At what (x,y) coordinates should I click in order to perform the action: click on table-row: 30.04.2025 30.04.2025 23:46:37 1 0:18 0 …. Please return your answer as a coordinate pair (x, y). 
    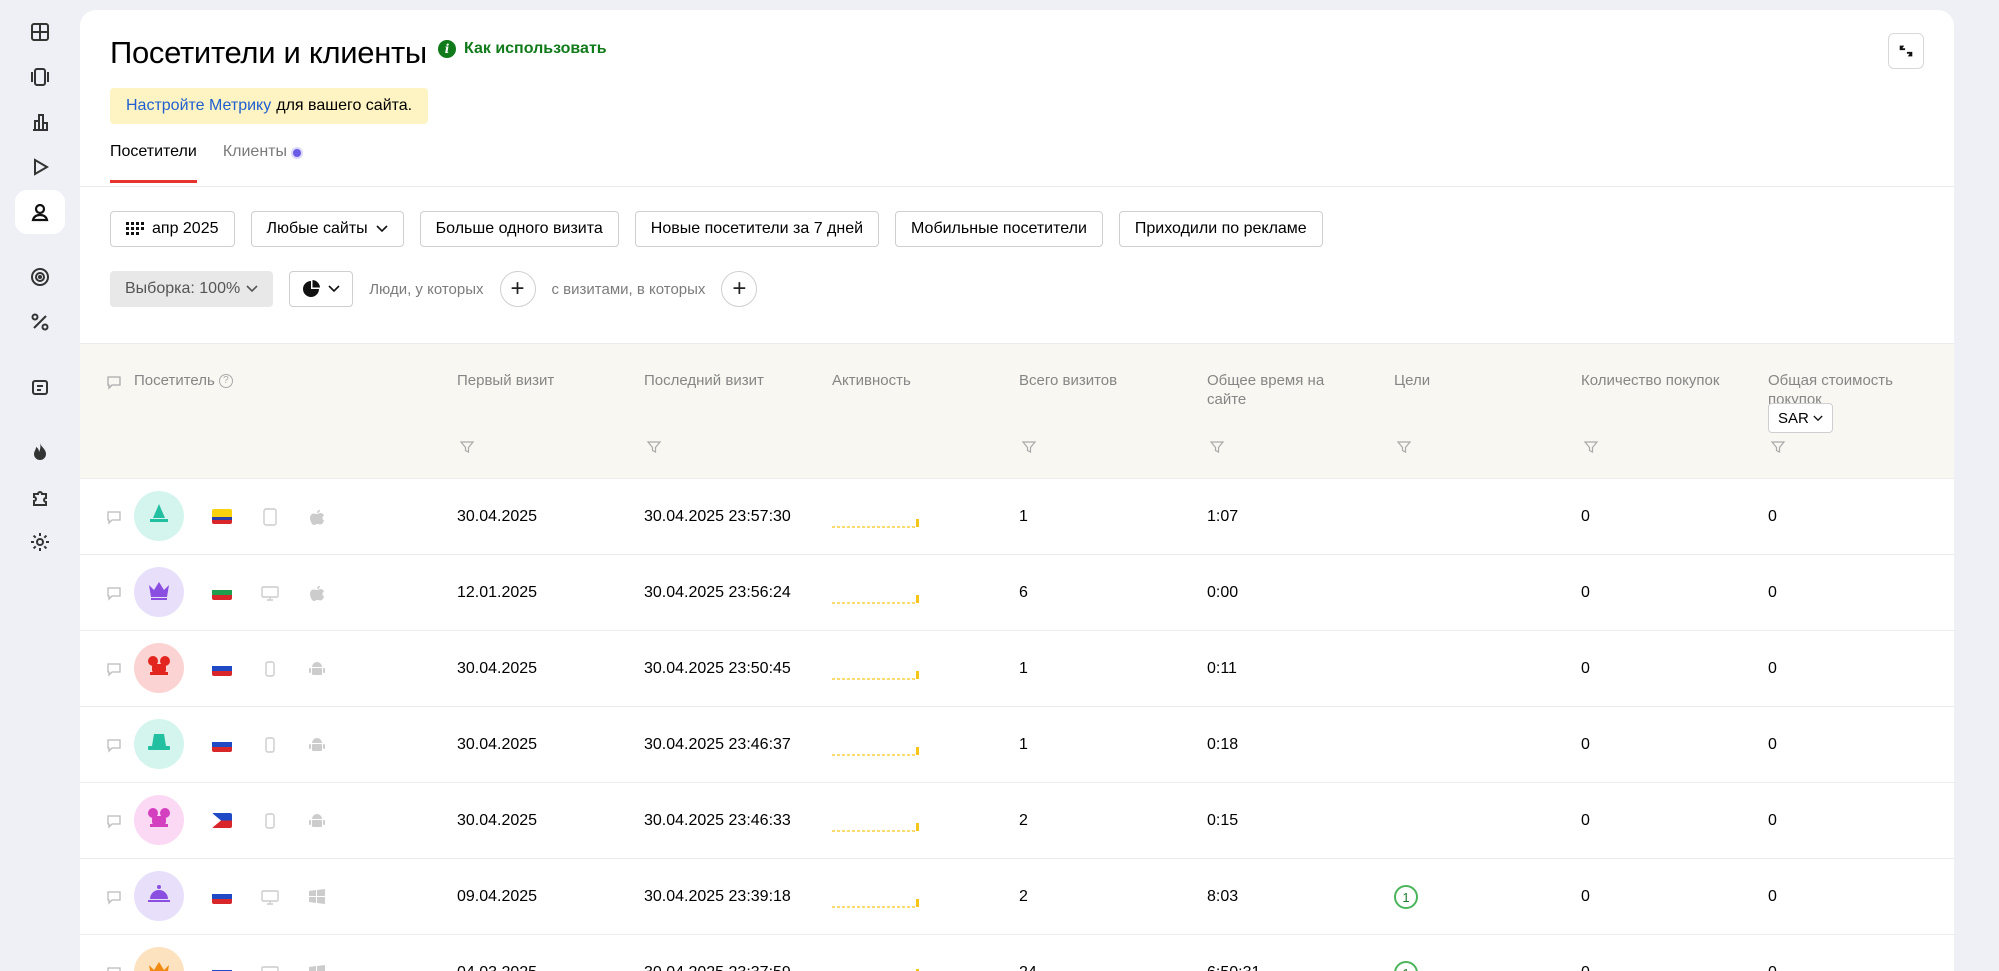
    Looking at the image, I should click on (1017, 745).